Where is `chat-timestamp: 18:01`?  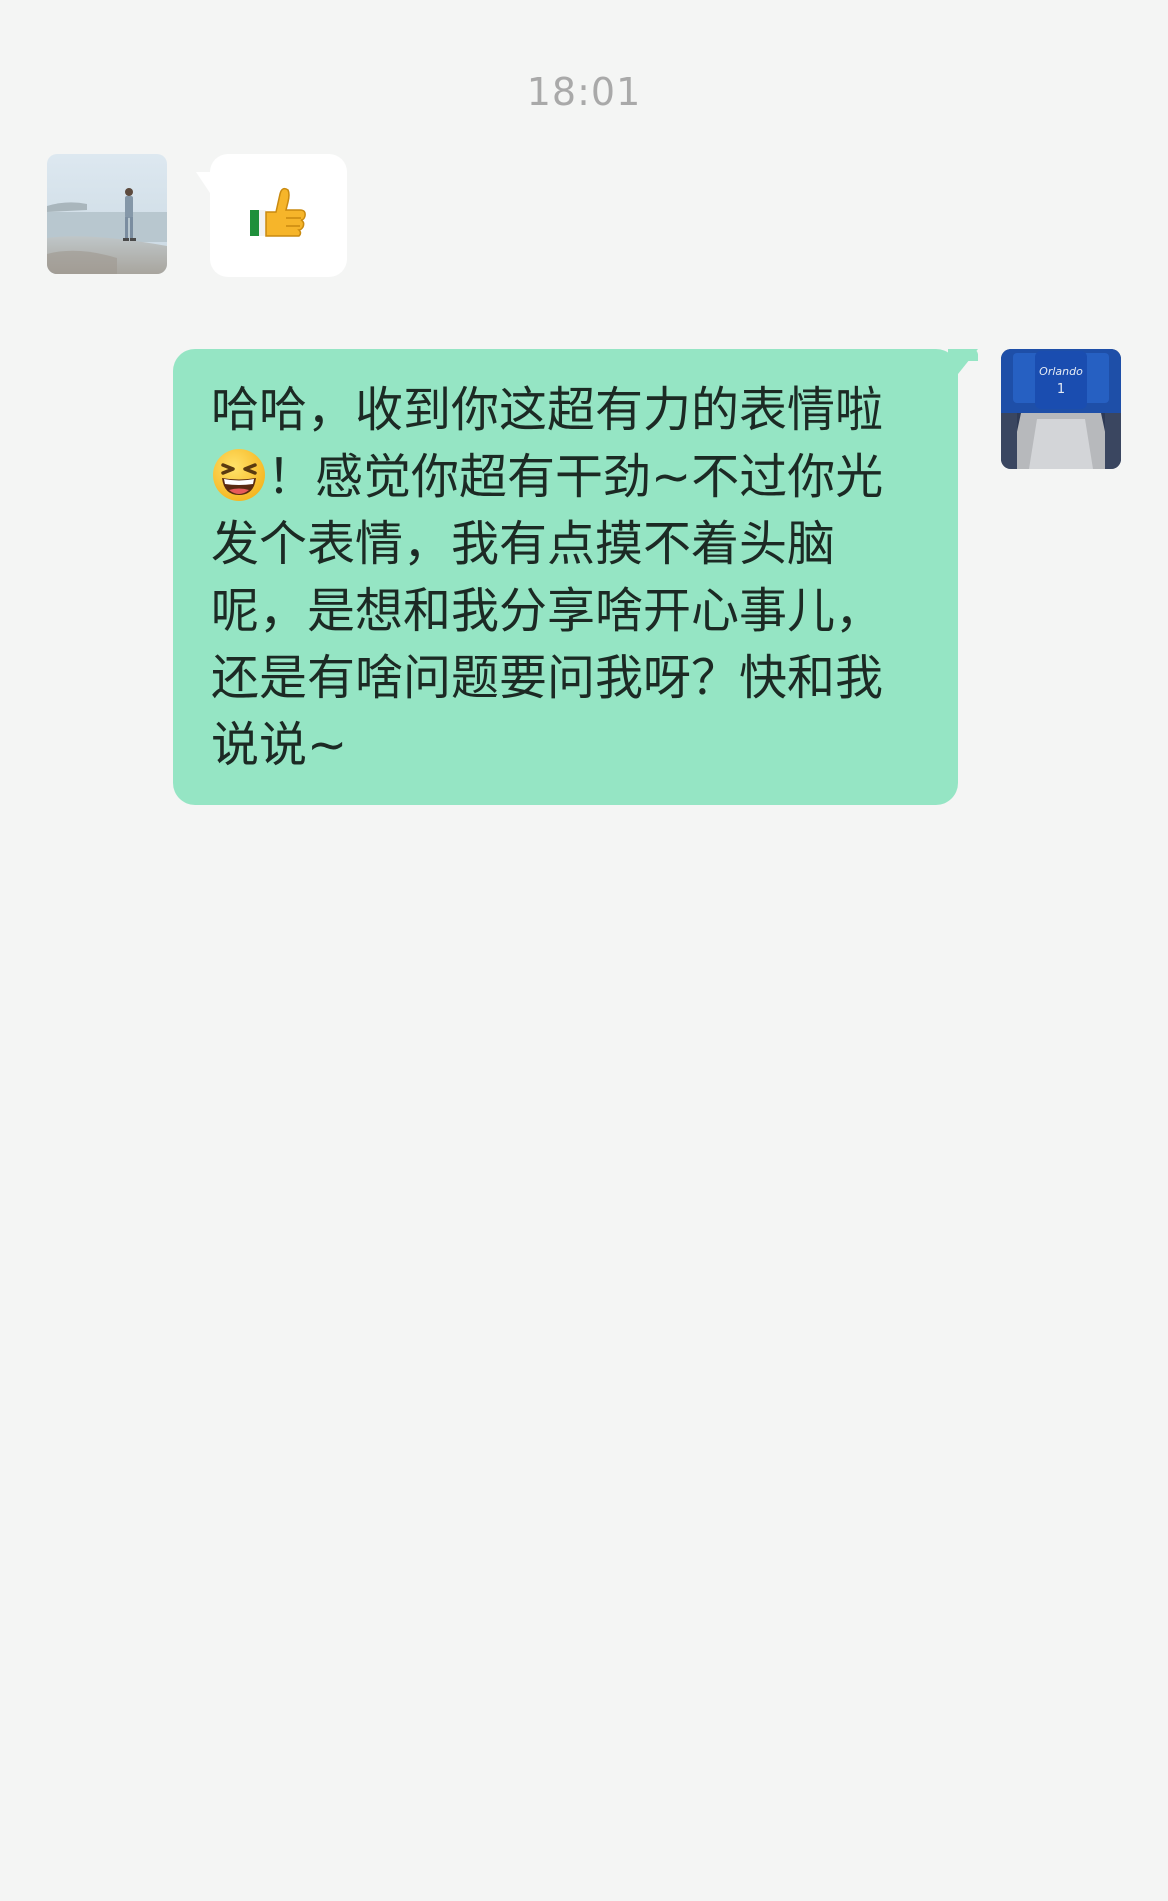
chat-timestamp: 18:01 is located at coordinates (584, 92).